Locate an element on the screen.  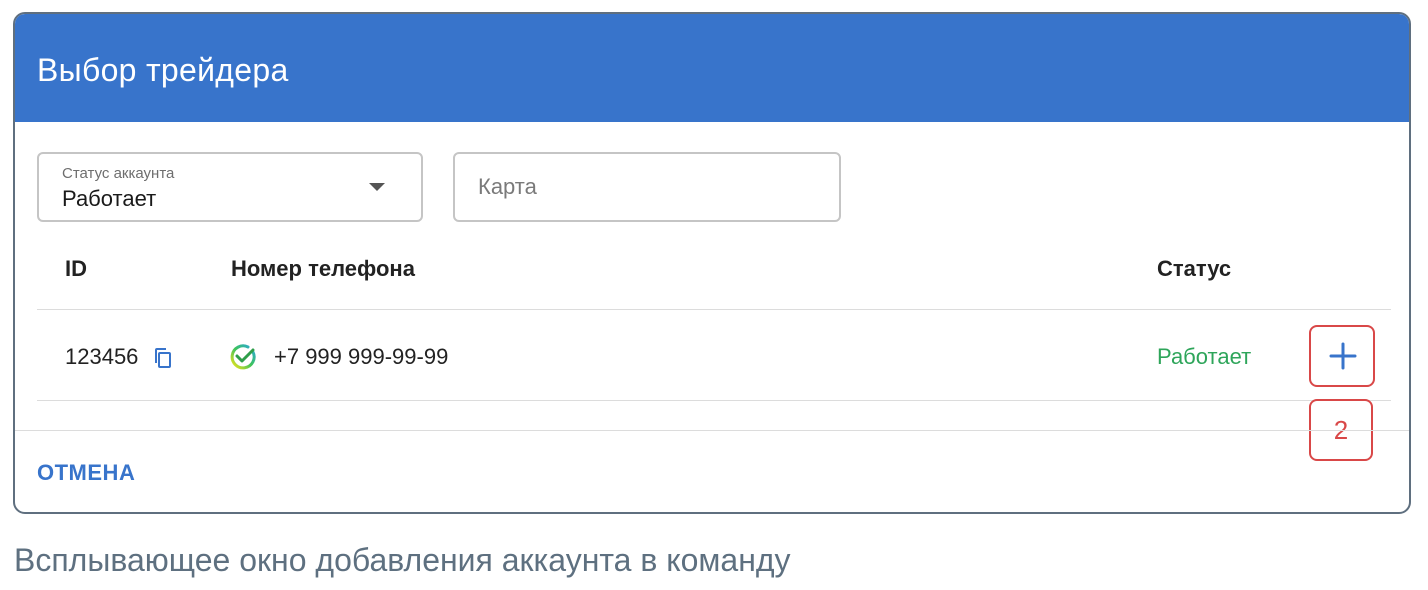
add-account-button is located at coordinates (1342, 356).